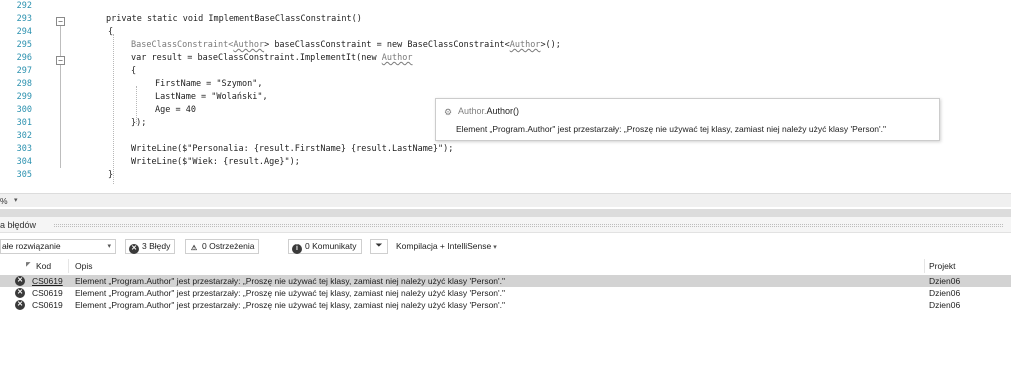  What do you see at coordinates (505, 71) in the screenshot?
I see `code-line: 297 {` at bounding box center [505, 71].